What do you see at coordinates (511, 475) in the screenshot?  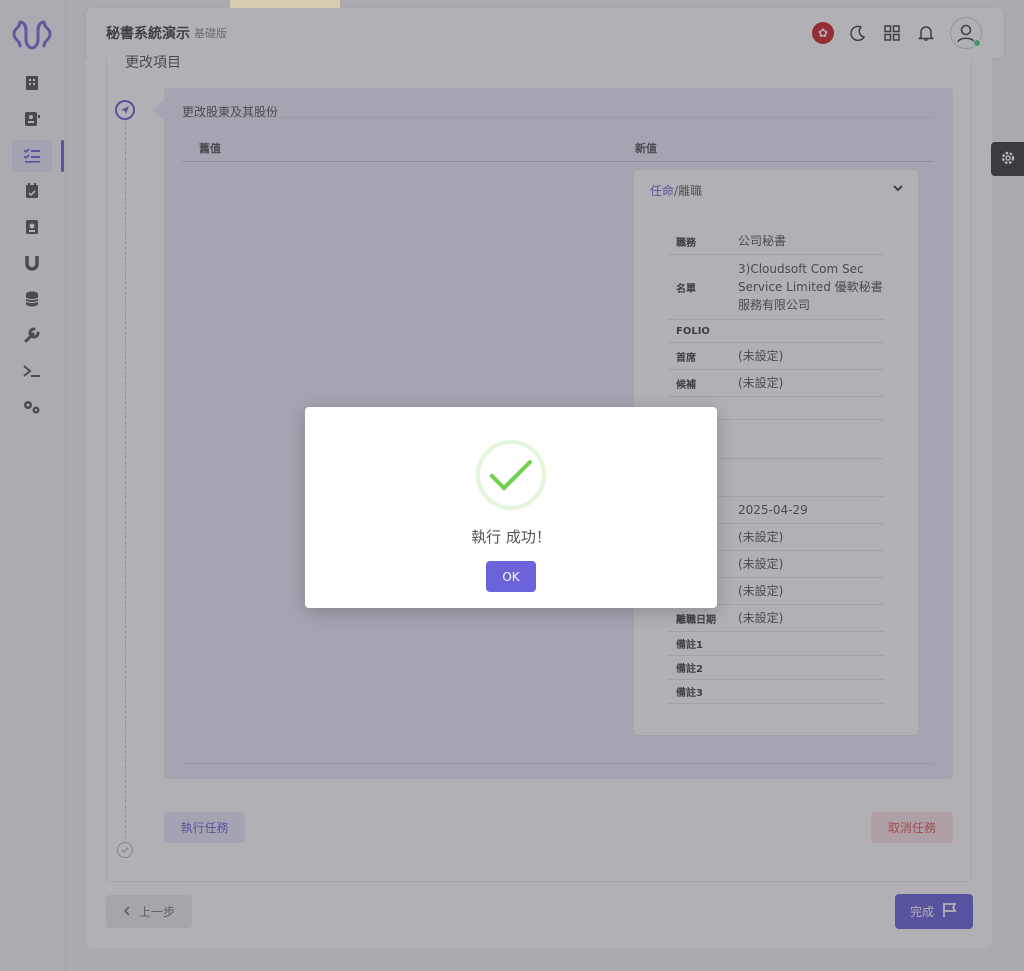 I see `success-check-icon` at bounding box center [511, 475].